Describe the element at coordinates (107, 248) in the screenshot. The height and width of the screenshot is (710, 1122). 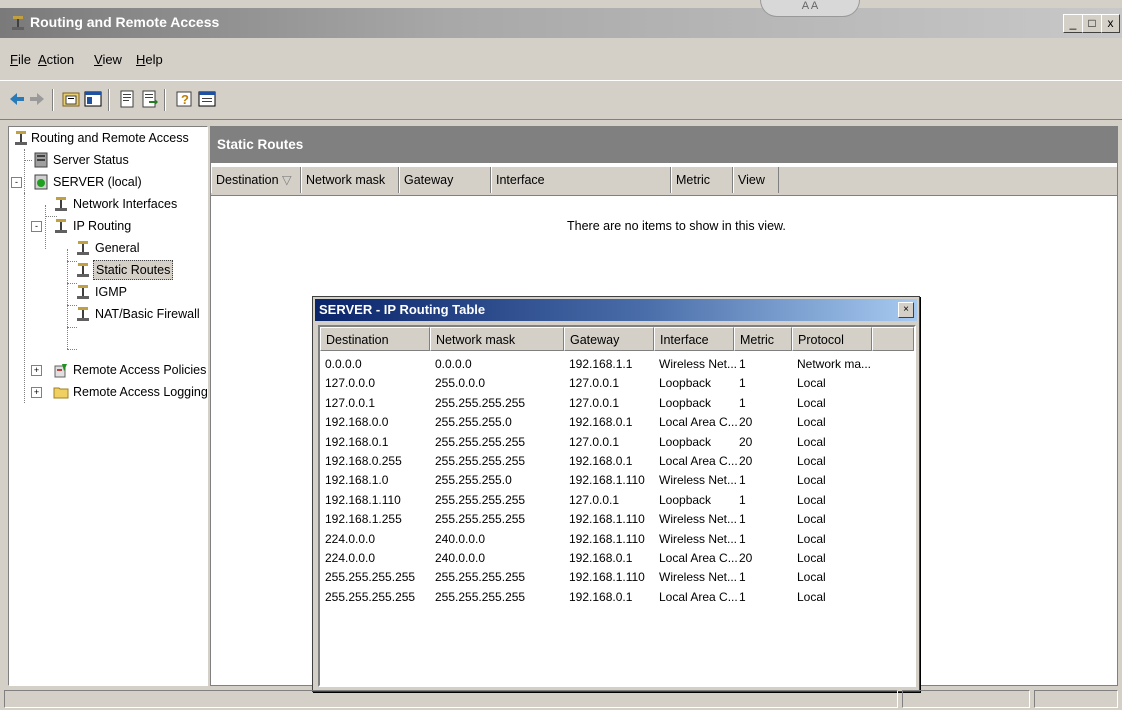
I see `tree-item-general: General` at that location.